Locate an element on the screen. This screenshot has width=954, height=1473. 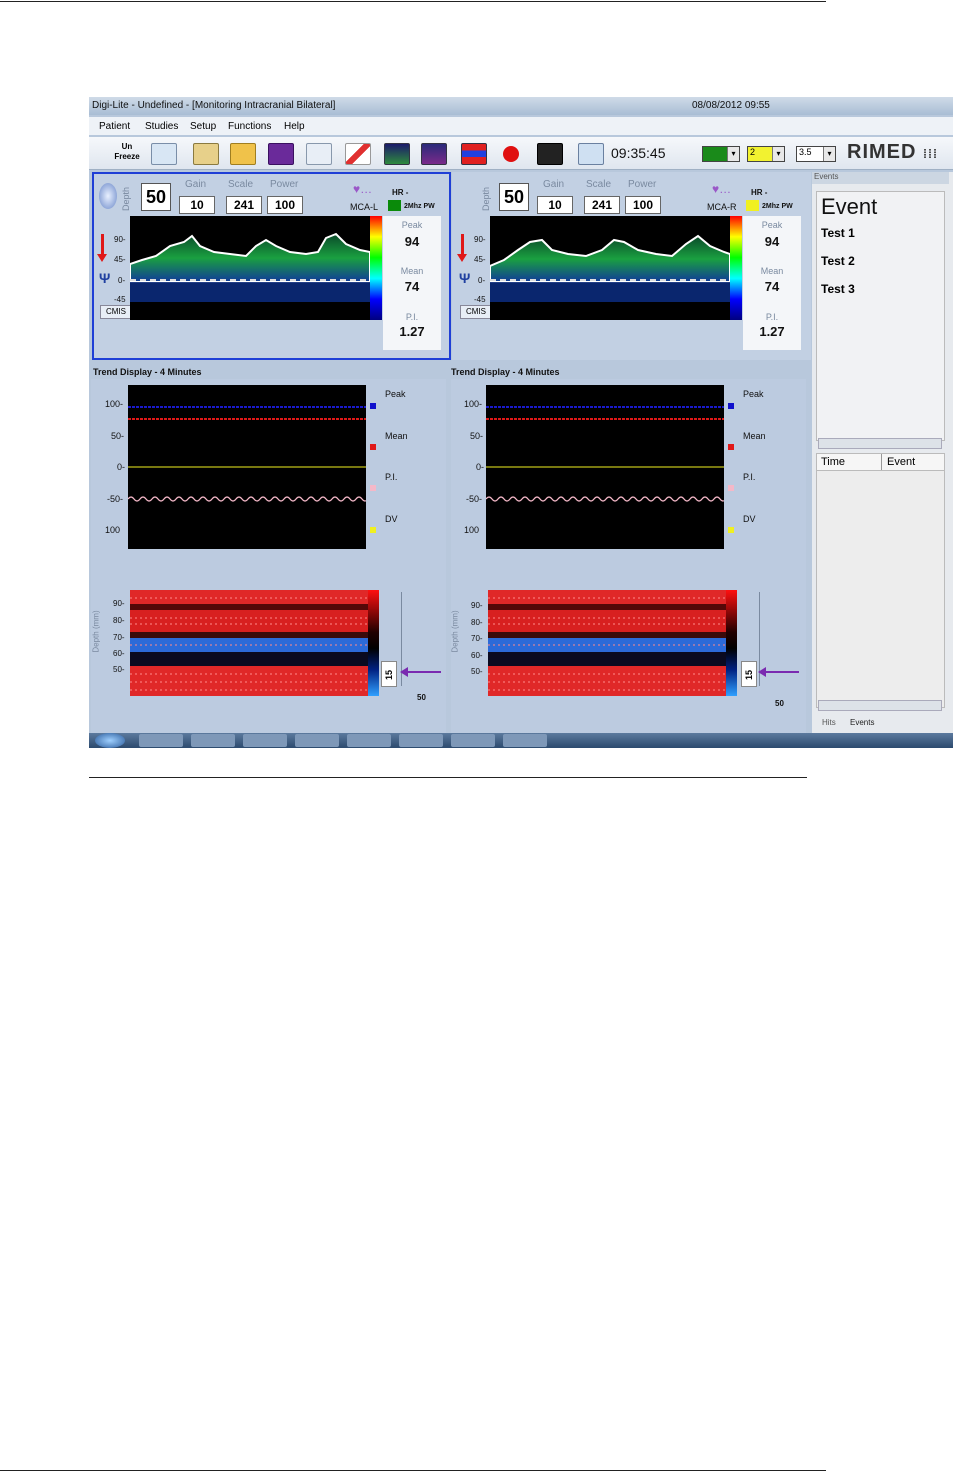
tab-events: Events is located at coordinates (862, 722).